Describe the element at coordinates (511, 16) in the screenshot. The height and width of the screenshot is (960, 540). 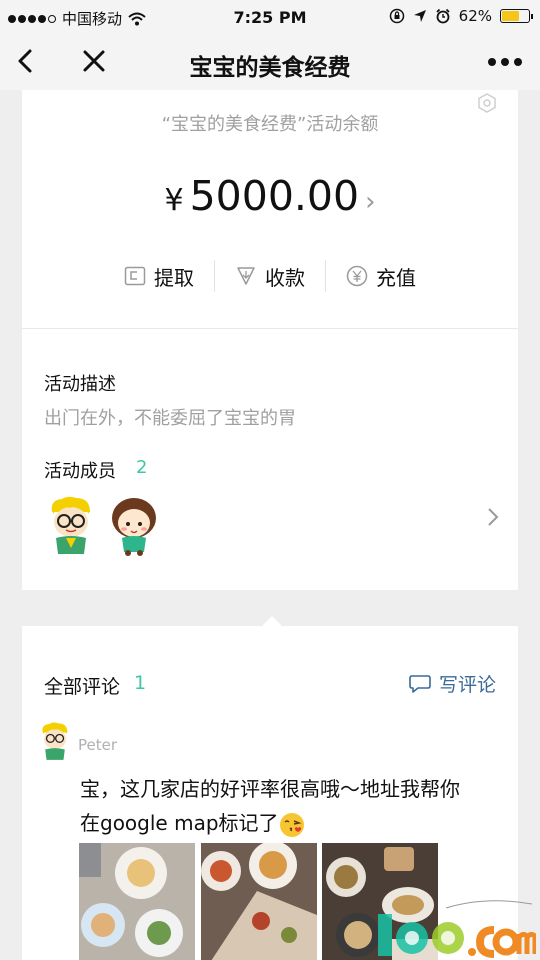
I see `battery-level-fill` at that location.